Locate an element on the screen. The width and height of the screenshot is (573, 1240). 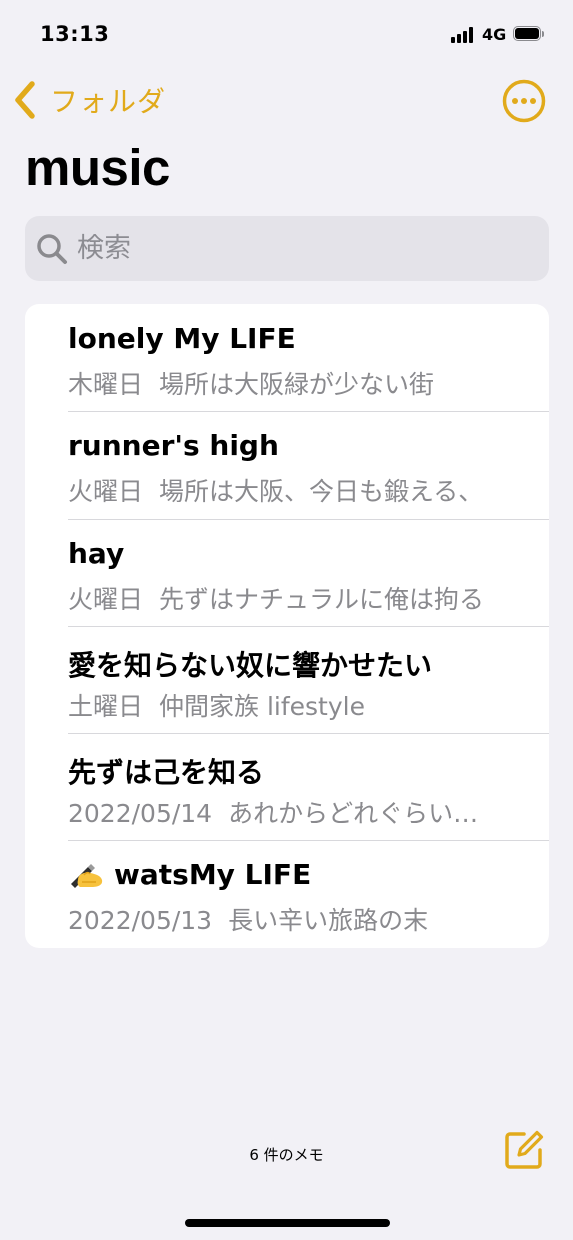
more-button is located at coordinates (524, 101).